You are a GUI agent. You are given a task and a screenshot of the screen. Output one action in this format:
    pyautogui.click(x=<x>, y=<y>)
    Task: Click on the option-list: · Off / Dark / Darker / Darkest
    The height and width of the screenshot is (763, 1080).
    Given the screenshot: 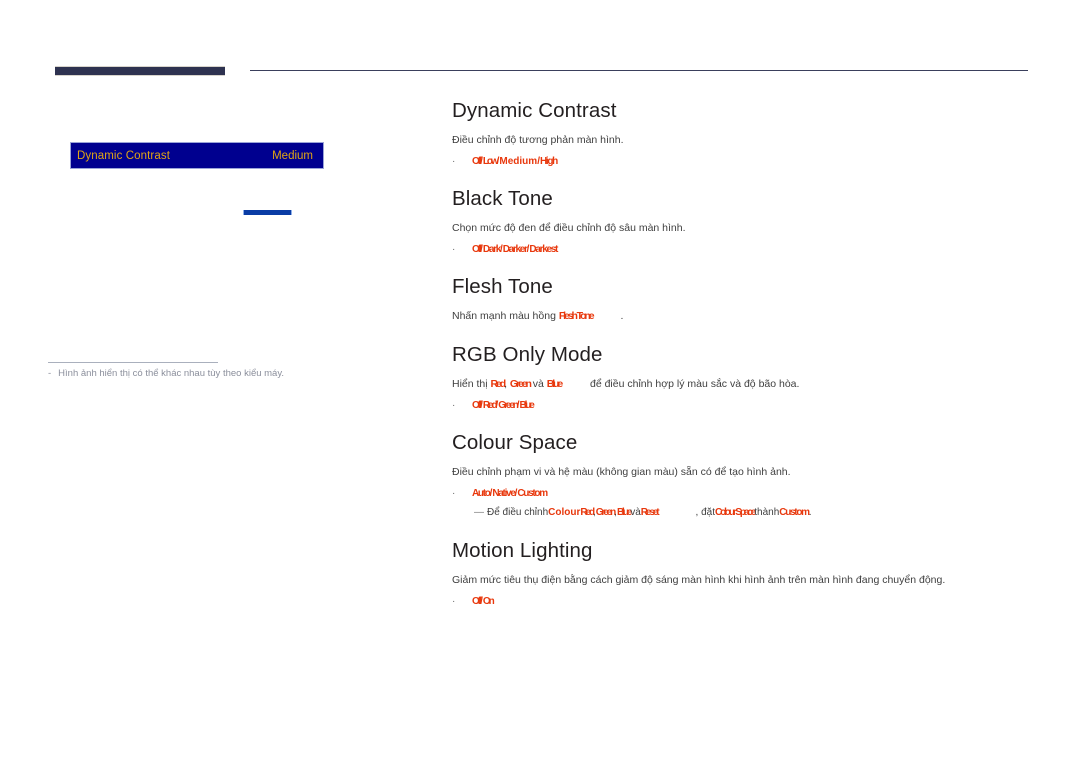 What is the action you would take?
    pyautogui.click(x=752, y=249)
    